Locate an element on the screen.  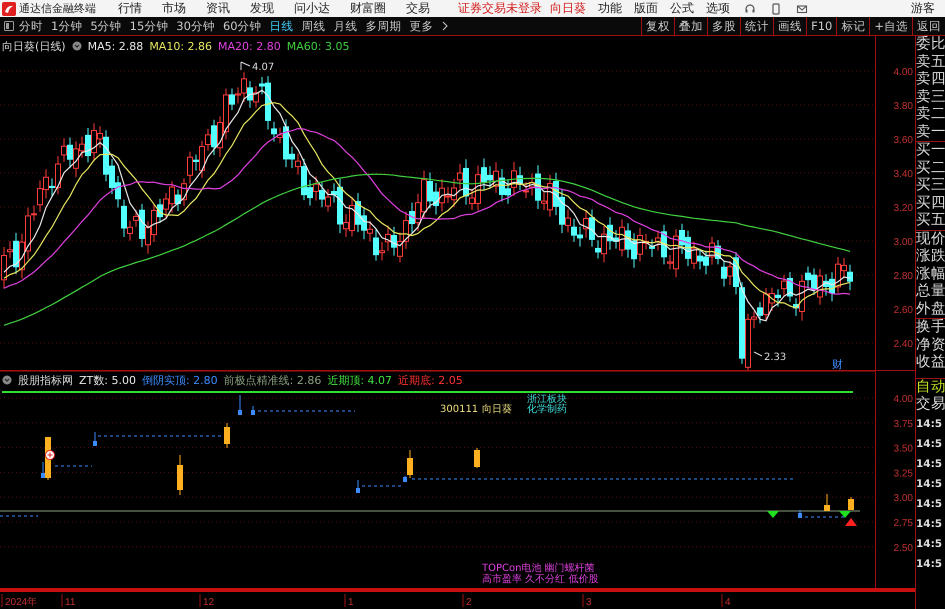
indicator-value: 近期顶: 4.07 is located at coordinates (359, 380).